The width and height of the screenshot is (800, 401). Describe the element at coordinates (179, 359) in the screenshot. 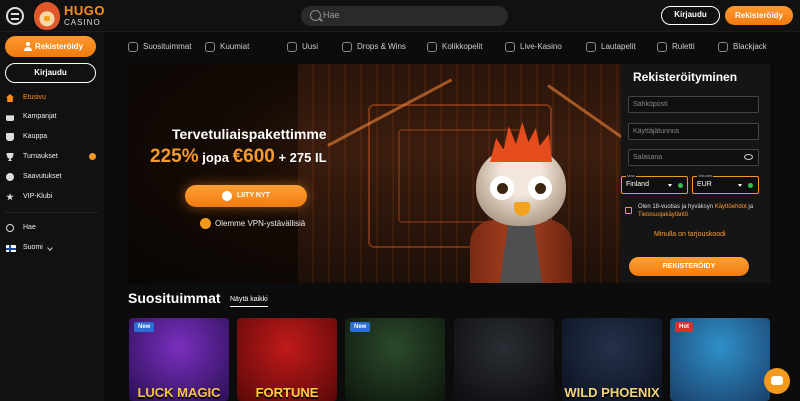

I see `game-tile: New LUCK MAGIC` at that location.